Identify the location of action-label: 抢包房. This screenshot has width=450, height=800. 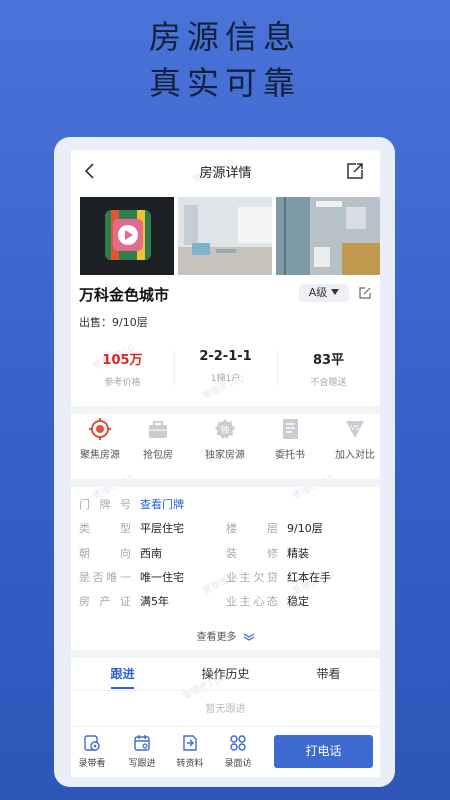
(158, 455).